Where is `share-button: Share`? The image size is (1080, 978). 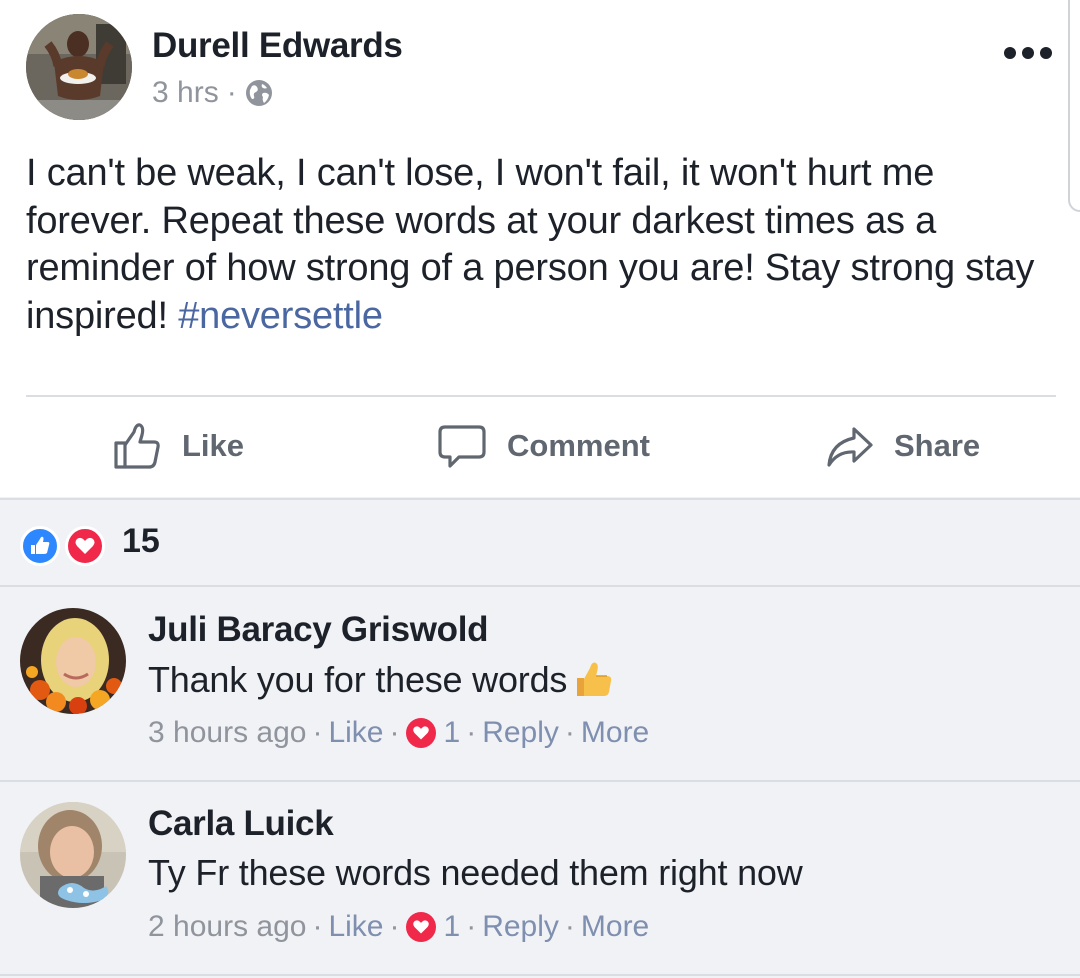
share-button: Share is located at coordinates (903, 446).